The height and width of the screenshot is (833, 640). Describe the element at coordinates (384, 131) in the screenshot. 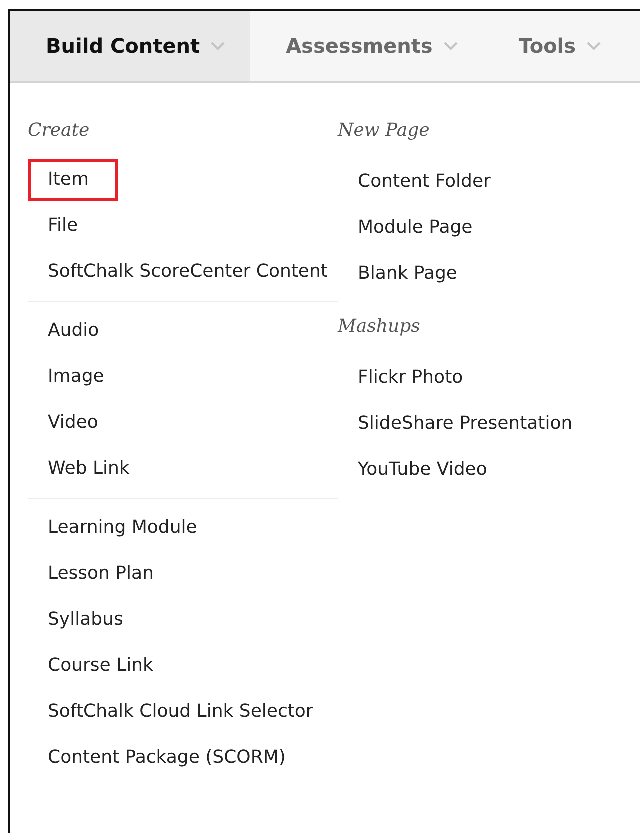

I see `section-heading: New Page` at that location.